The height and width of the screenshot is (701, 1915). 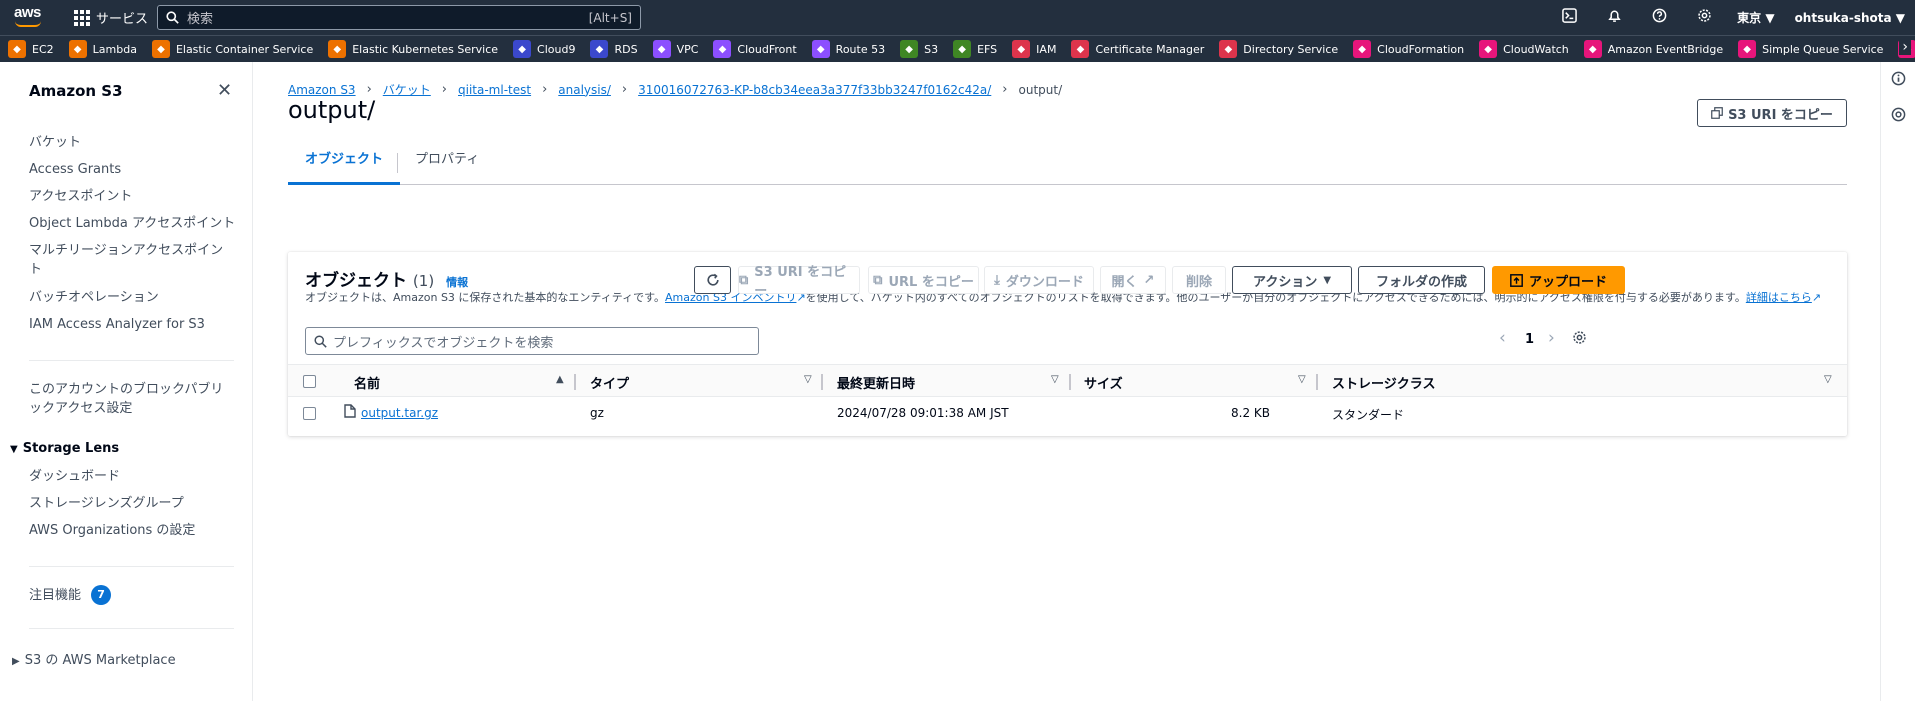 What do you see at coordinates (447, 163) in the screenshot?
I see `tab-properties: プロパティ` at bounding box center [447, 163].